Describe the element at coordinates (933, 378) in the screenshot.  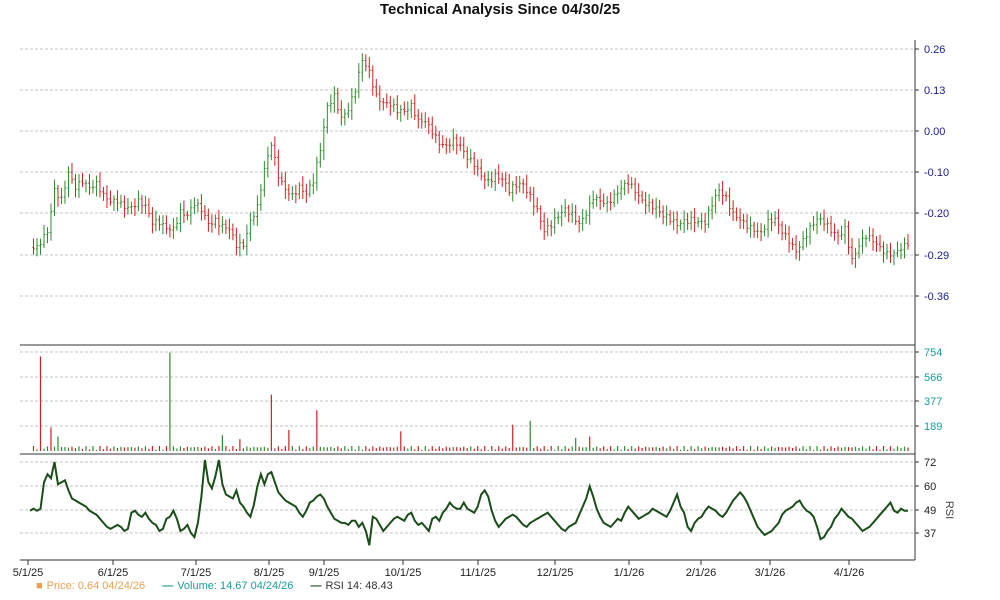
I see `volume-tick-label: 566` at that location.